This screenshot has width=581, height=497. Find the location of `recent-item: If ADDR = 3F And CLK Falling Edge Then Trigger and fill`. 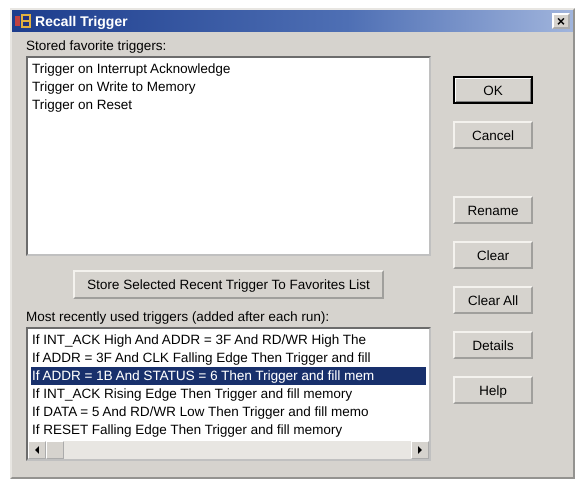

recent-item: If ADDR = 3F And CLK Falling Edge Then Trigger and fill is located at coordinates (228, 358).